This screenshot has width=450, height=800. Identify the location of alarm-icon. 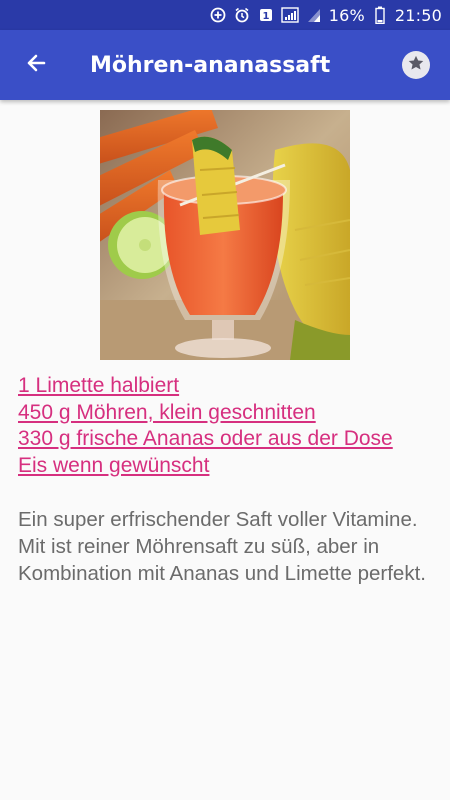
(242, 15).